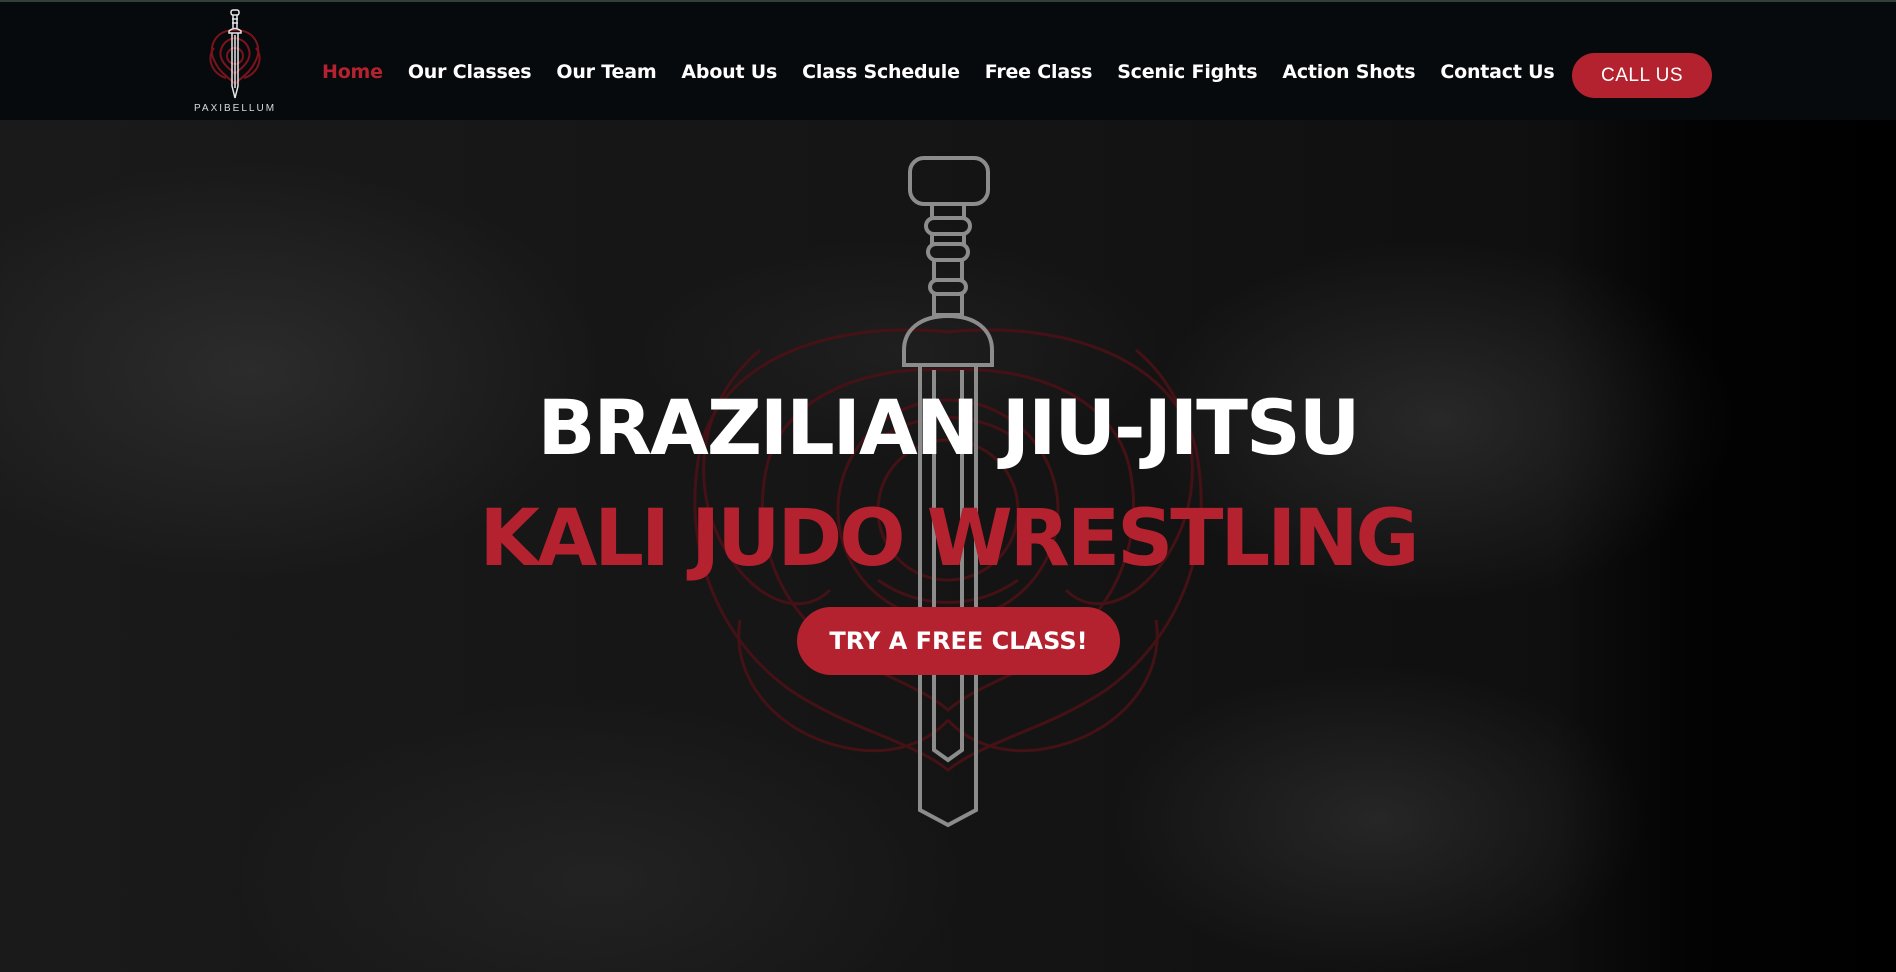 The height and width of the screenshot is (972, 1896). Describe the element at coordinates (235, 108) in the screenshot. I see `logo-wordmark: PAXIBELLUM` at that location.